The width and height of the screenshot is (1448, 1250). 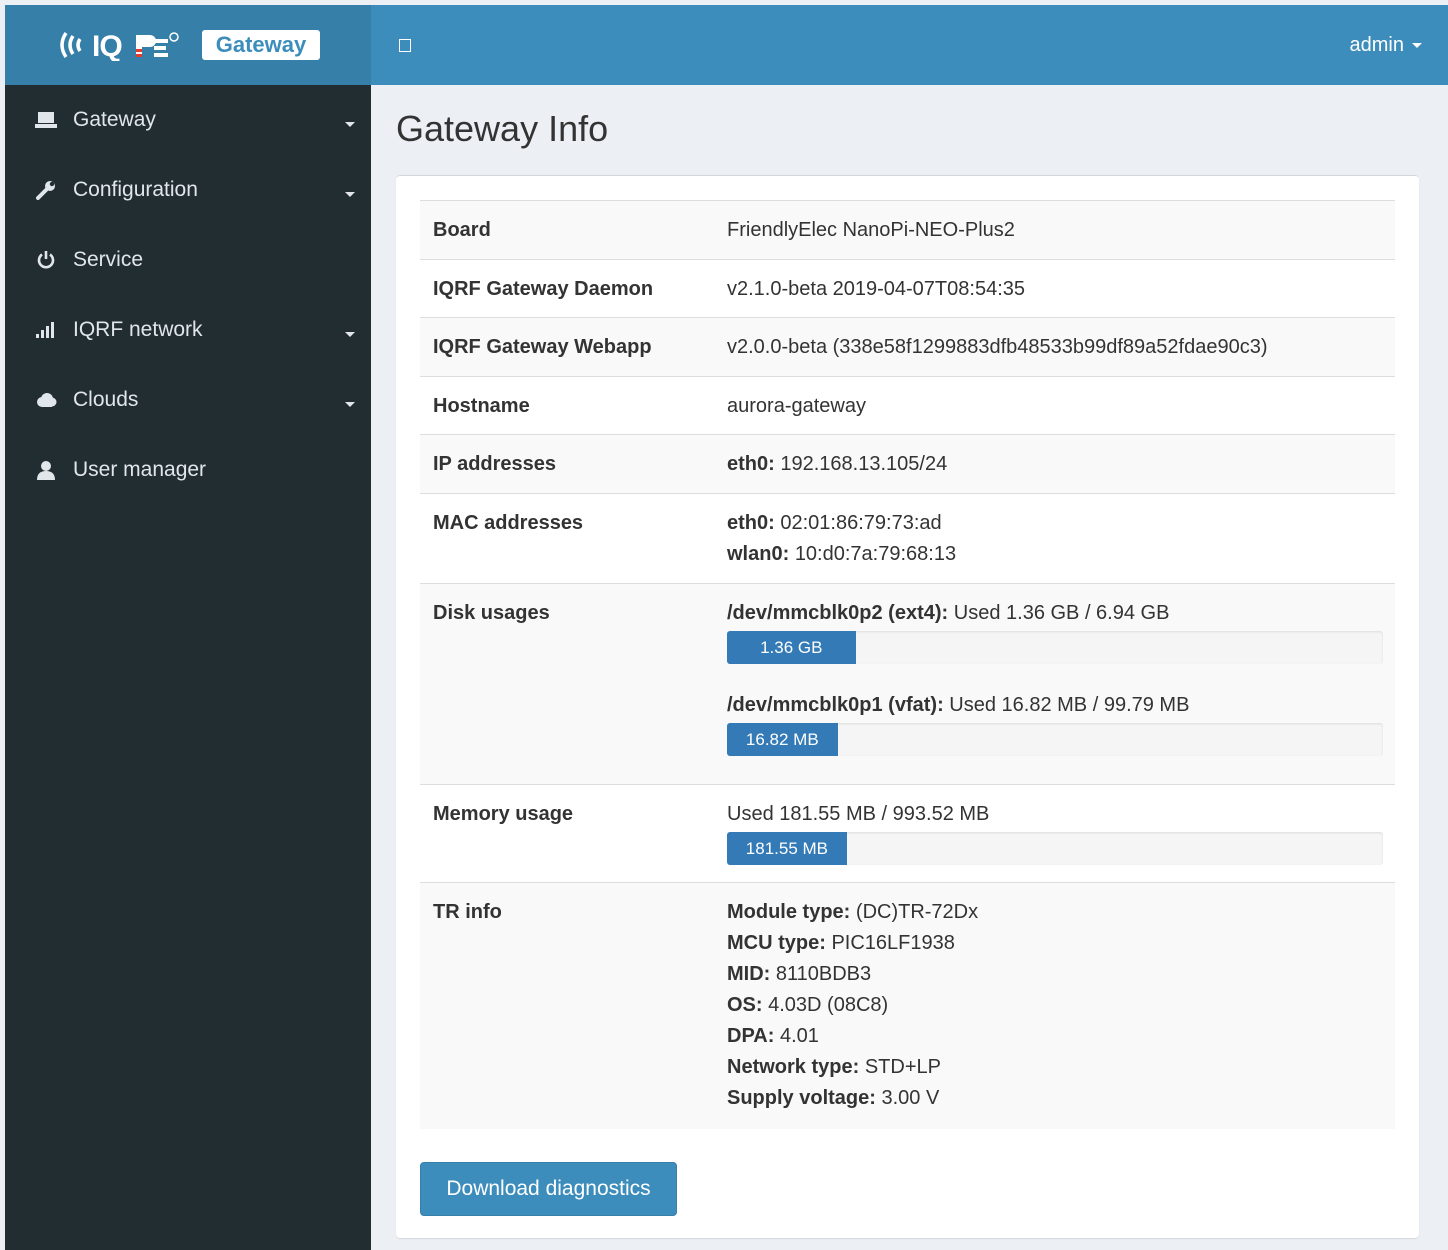 What do you see at coordinates (1054, 230) in the screenshot?
I see `board-value: FriendlyElec NanoPi-NEO-Plus2` at bounding box center [1054, 230].